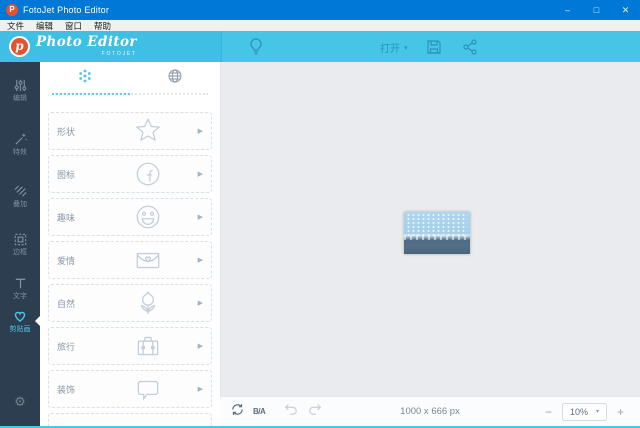 The height and width of the screenshot is (428, 640). Describe the element at coordinates (20, 239) in the screenshot. I see `frame-icon` at that location.